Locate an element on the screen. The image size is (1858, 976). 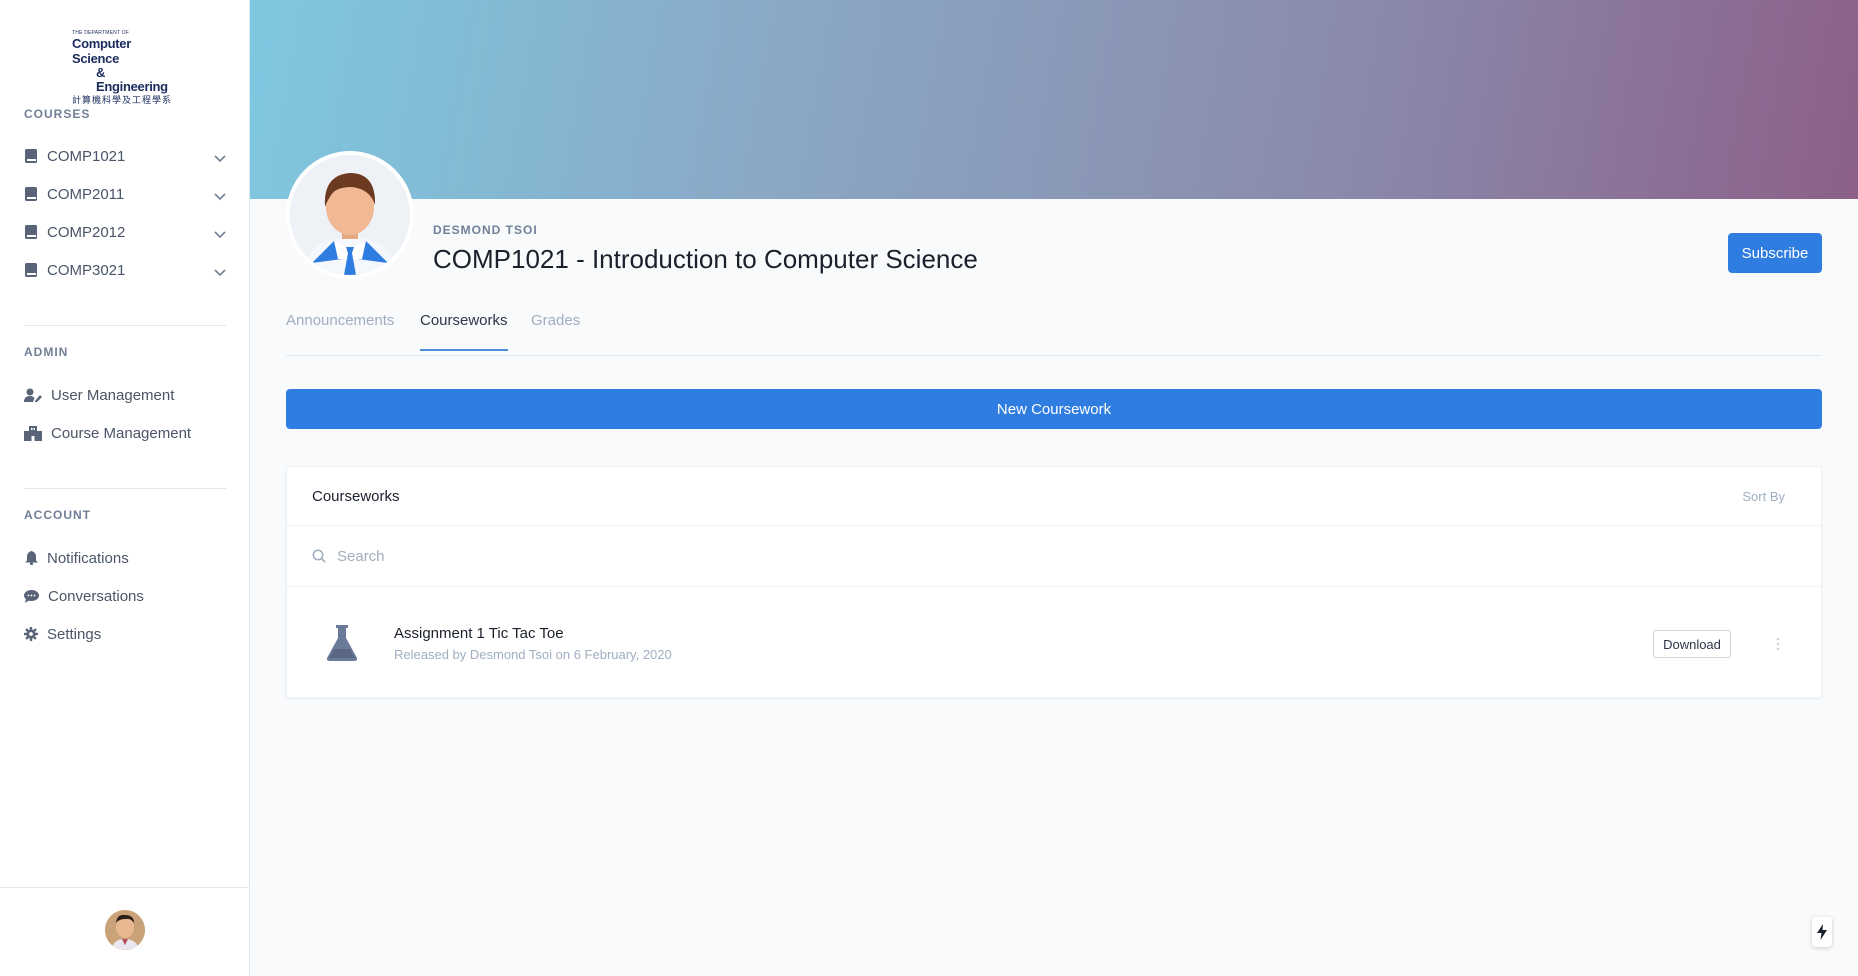
tab-courseworks: Courseworks is located at coordinates (464, 331).